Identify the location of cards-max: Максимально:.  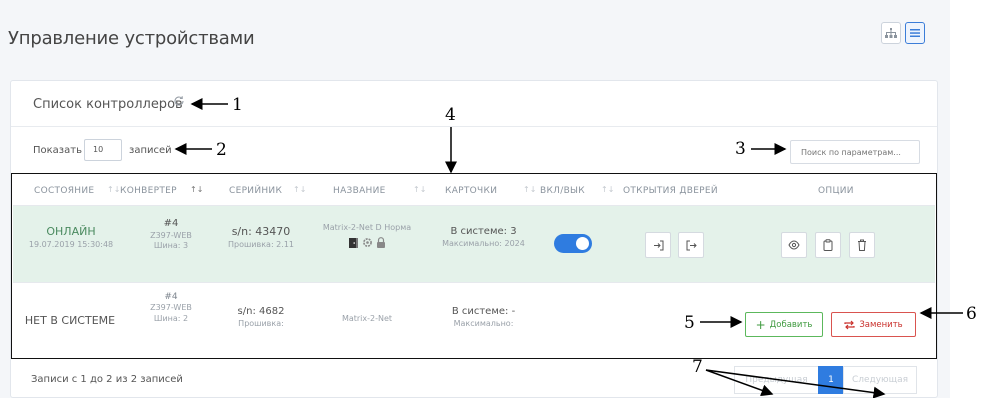
(483, 323).